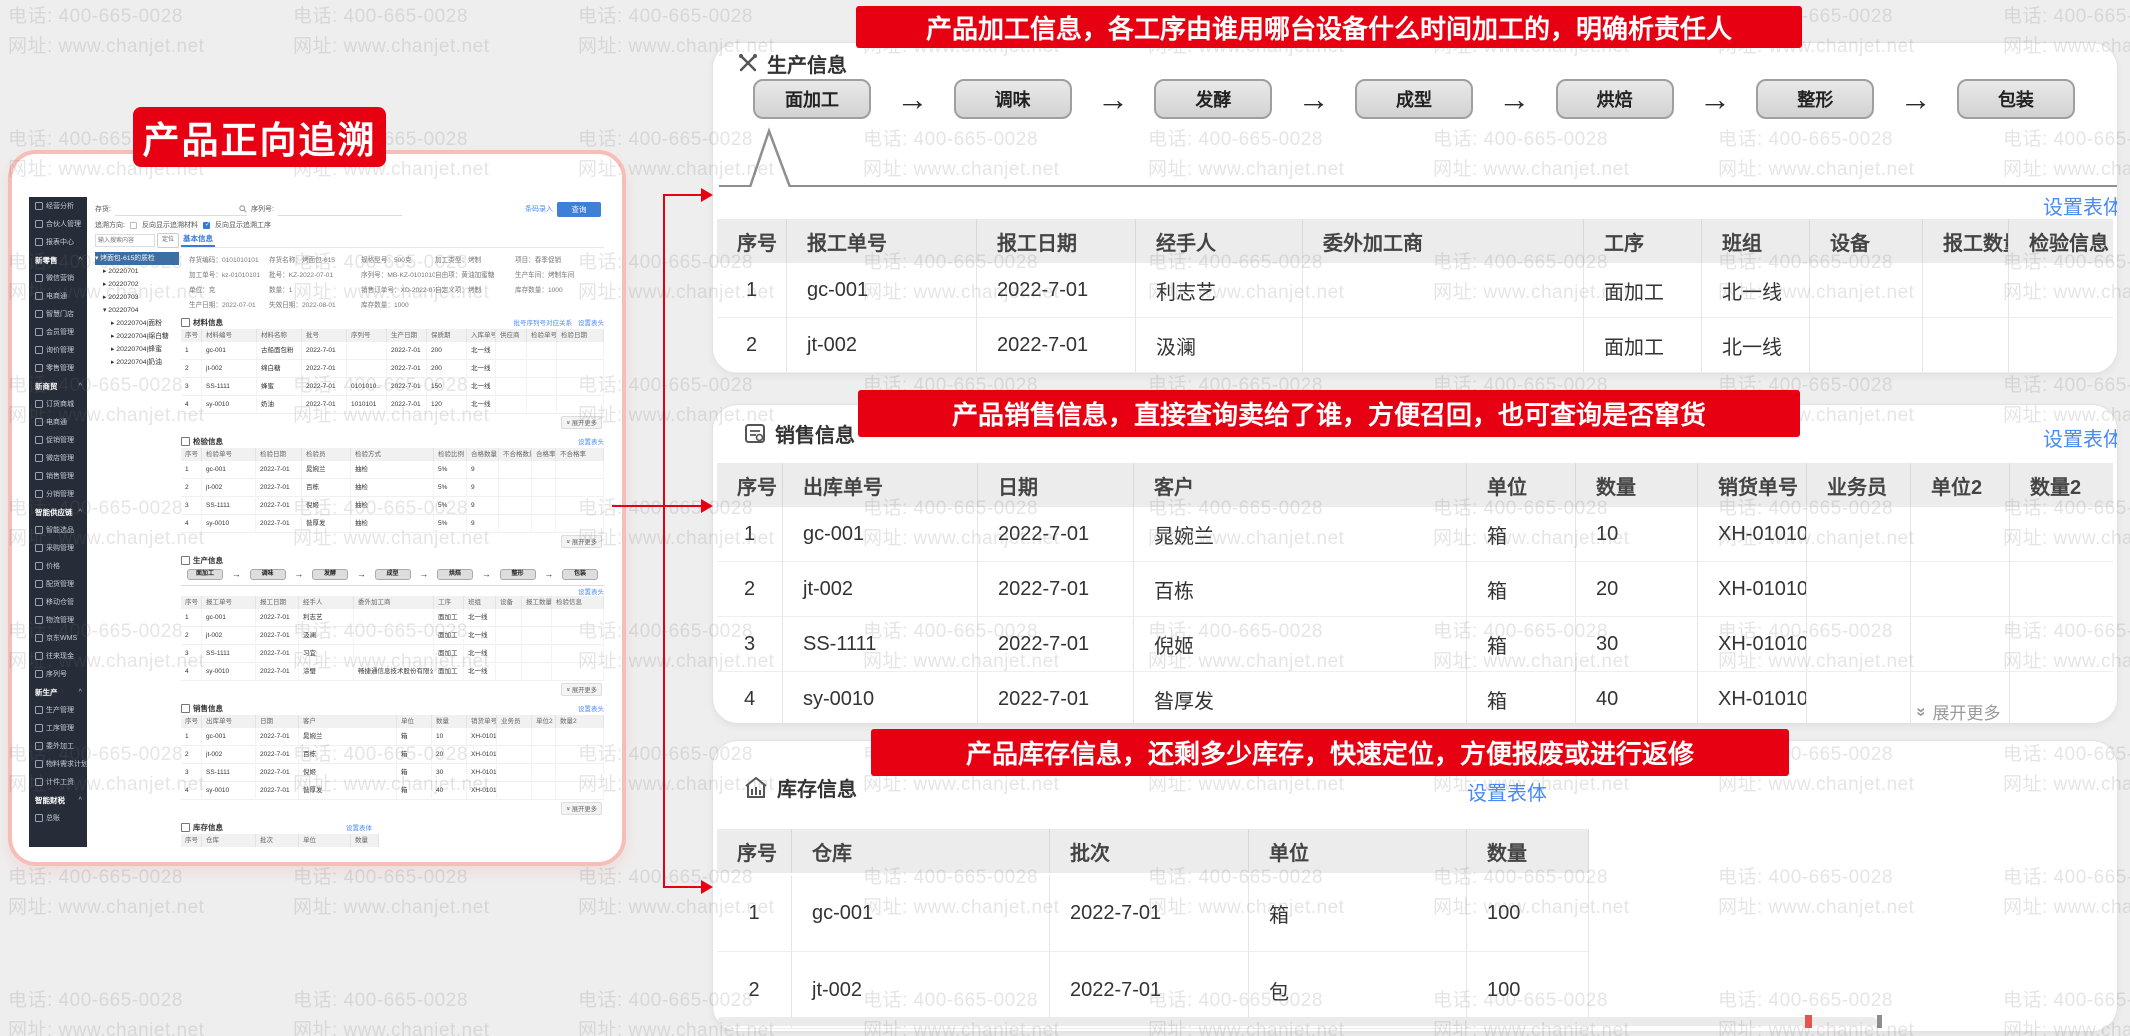  I want to click on sidebar-section: 新零售 ^, so click(58, 260).